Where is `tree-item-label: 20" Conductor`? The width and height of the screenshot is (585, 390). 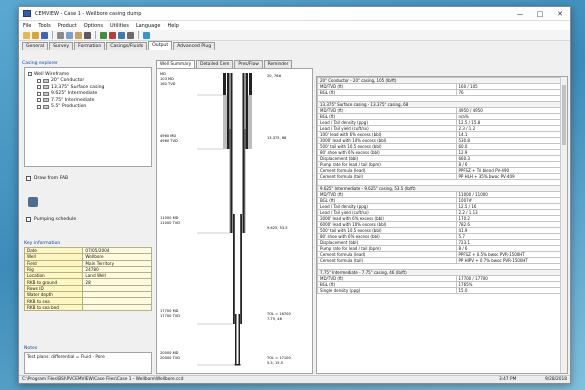 tree-item-label: 20" Conductor is located at coordinates (68, 81).